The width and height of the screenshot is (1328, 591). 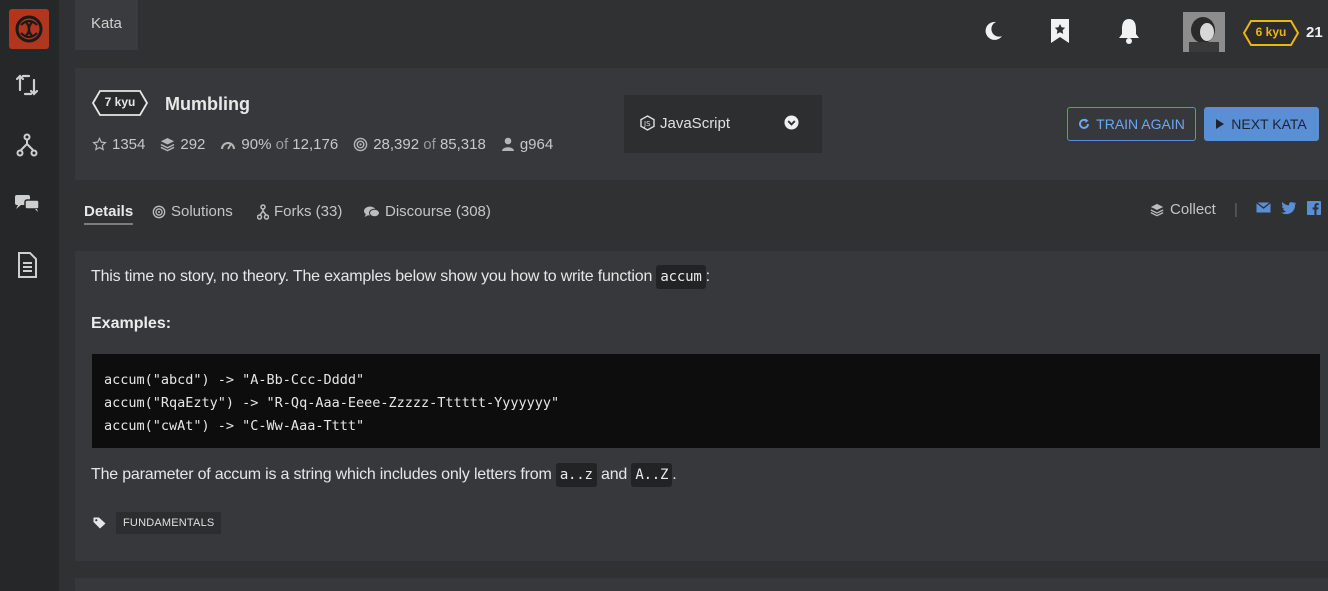 I want to click on bookmark-icon, so click(x=1060, y=31).